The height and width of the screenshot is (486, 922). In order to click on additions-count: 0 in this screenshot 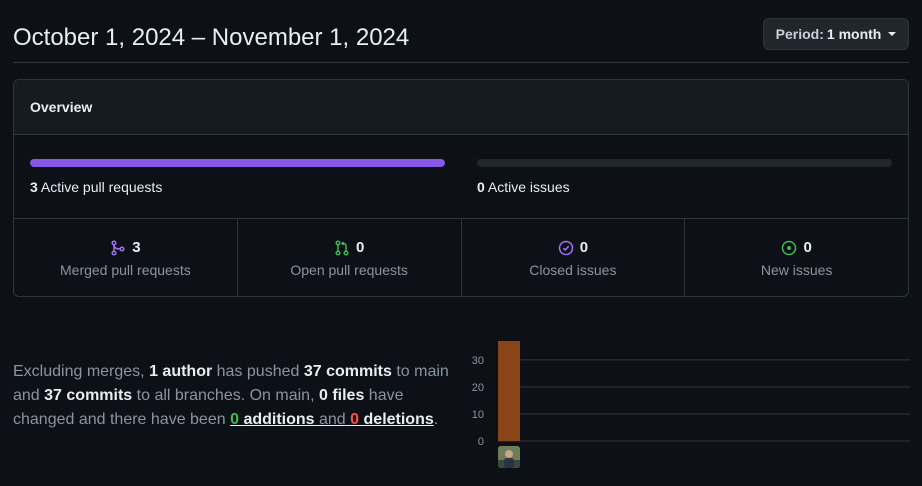, I will do `click(234, 419)`.